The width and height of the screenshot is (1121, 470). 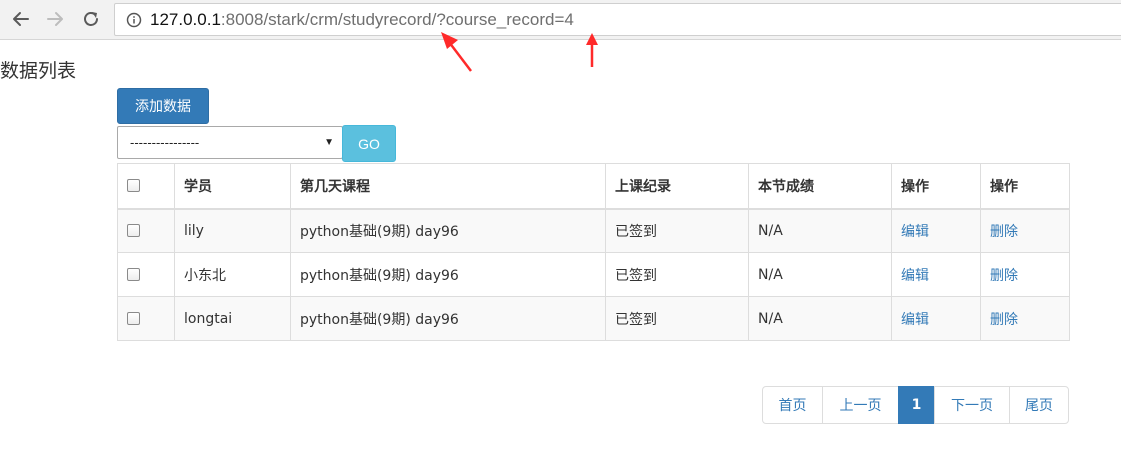 What do you see at coordinates (232, 274) in the screenshot?
I see `student-cell: 小东北` at bounding box center [232, 274].